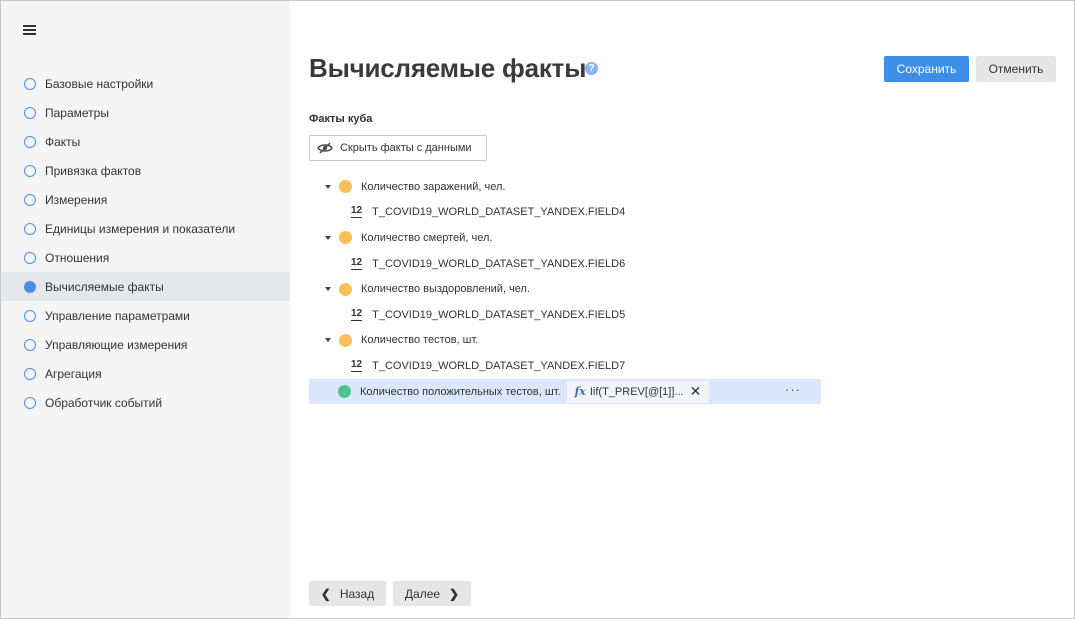 The height and width of the screenshot is (619, 1075). What do you see at coordinates (73, 373) in the screenshot?
I see `sidebar-item-label: Агрегация` at bounding box center [73, 373].